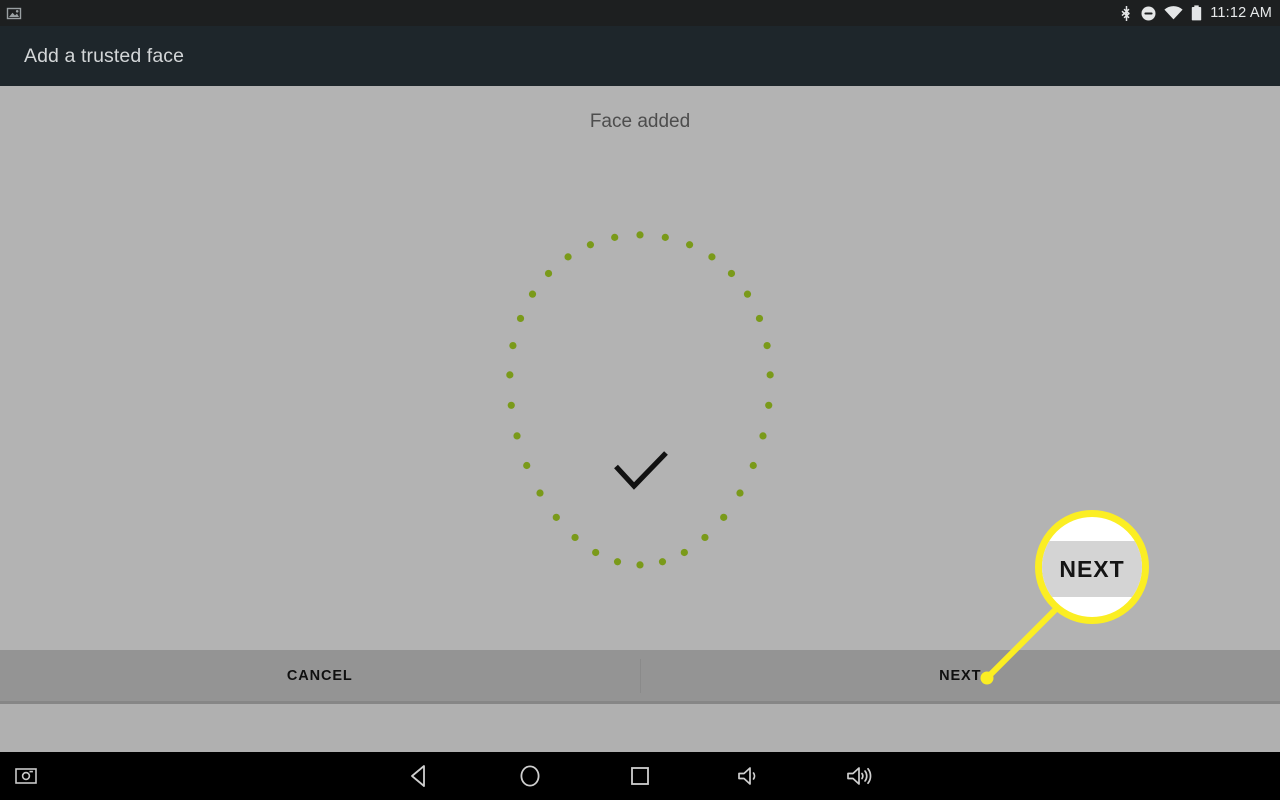  I want to click on status-bar-system-icons: 11:12 AM, so click(1196, 13).